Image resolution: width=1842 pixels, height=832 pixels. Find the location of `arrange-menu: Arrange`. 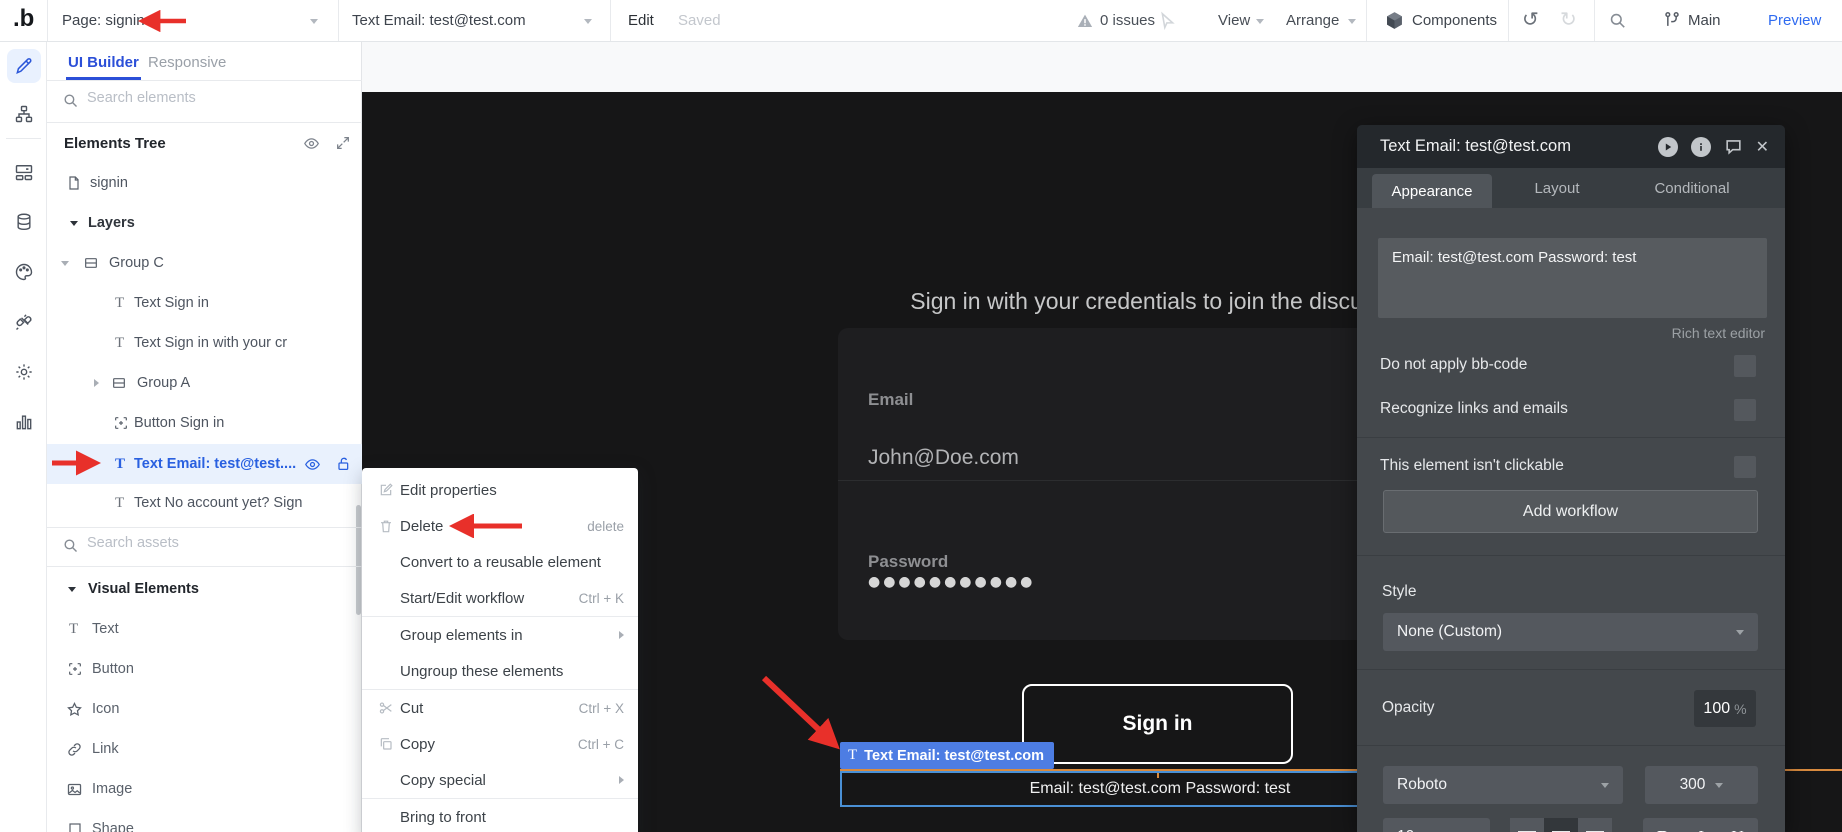

arrange-menu: Arrange is located at coordinates (1312, 20).